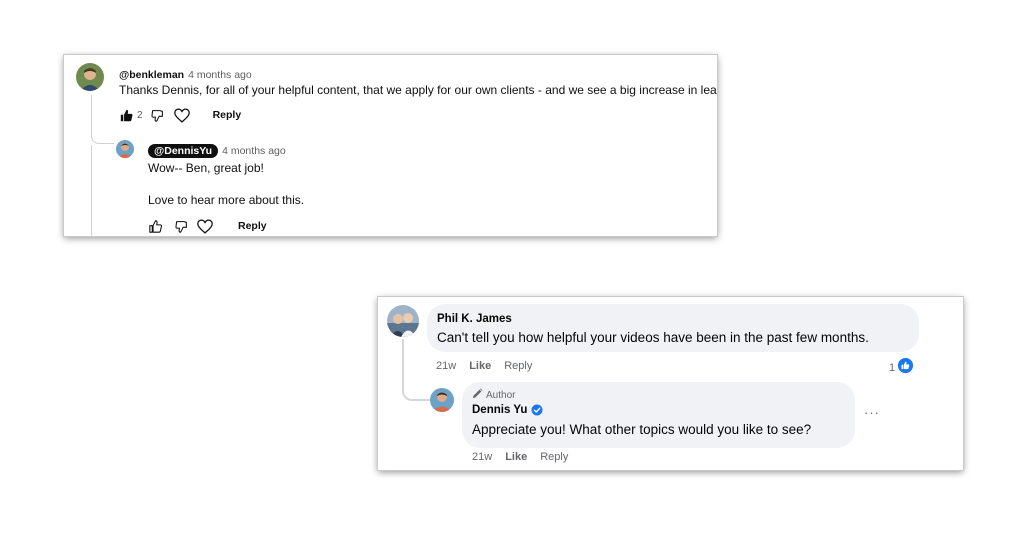  I want to click on author-badge: Author, so click(493, 395).